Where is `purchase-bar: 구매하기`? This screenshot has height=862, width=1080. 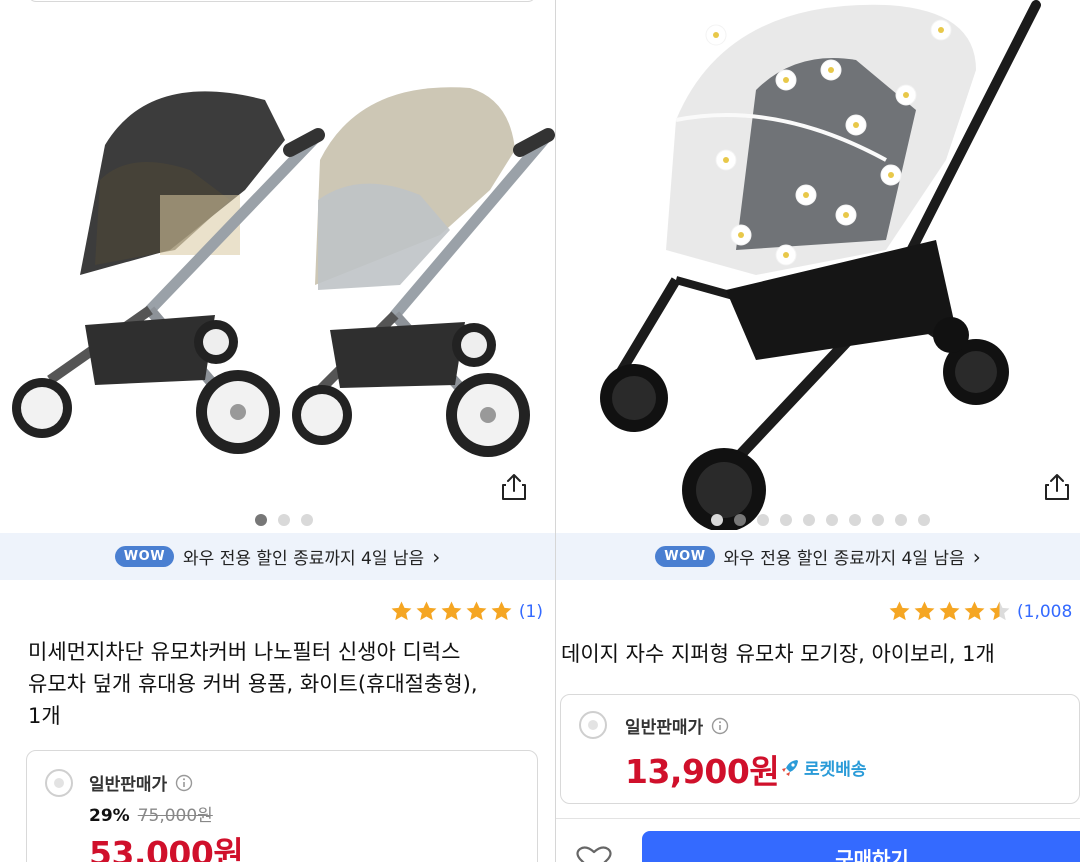
purchase-bar: 구매하기 is located at coordinates (818, 840).